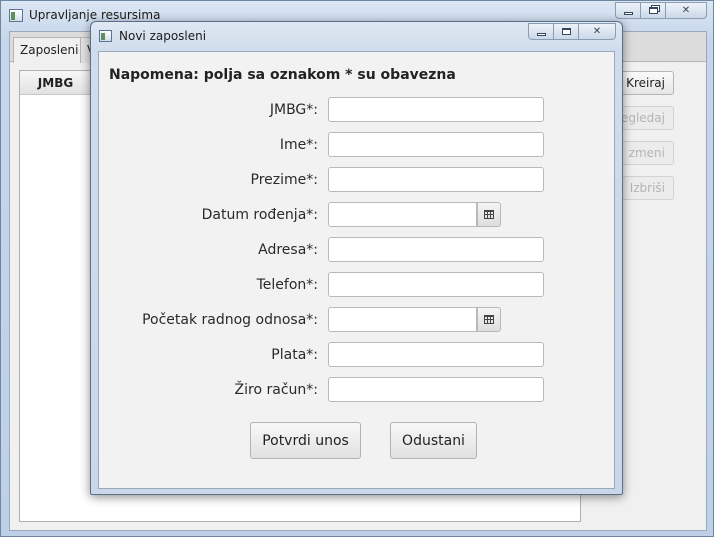 Image resolution: width=714 pixels, height=537 pixels. What do you see at coordinates (282, 75) in the screenshot?
I see `required-fields-note: Napomena: polja sa oznakom * su obavezna` at bounding box center [282, 75].